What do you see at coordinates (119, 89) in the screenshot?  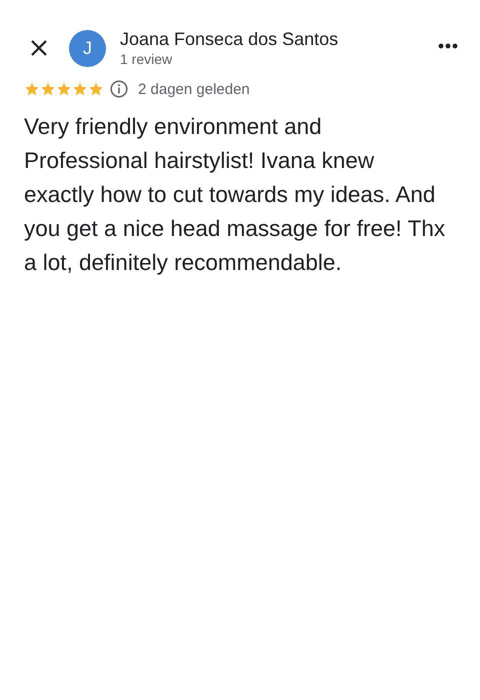 I see `info-icon` at bounding box center [119, 89].